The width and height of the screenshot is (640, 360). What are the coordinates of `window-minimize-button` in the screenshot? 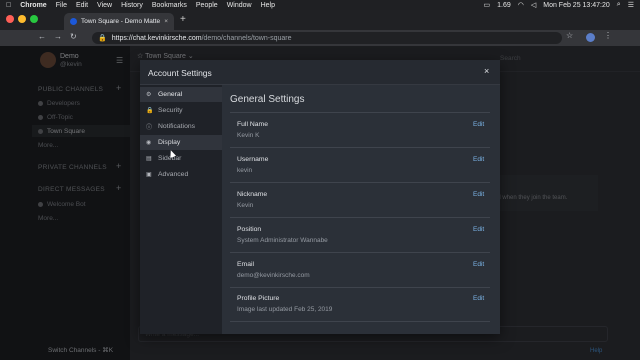 It's located at (22, 19).